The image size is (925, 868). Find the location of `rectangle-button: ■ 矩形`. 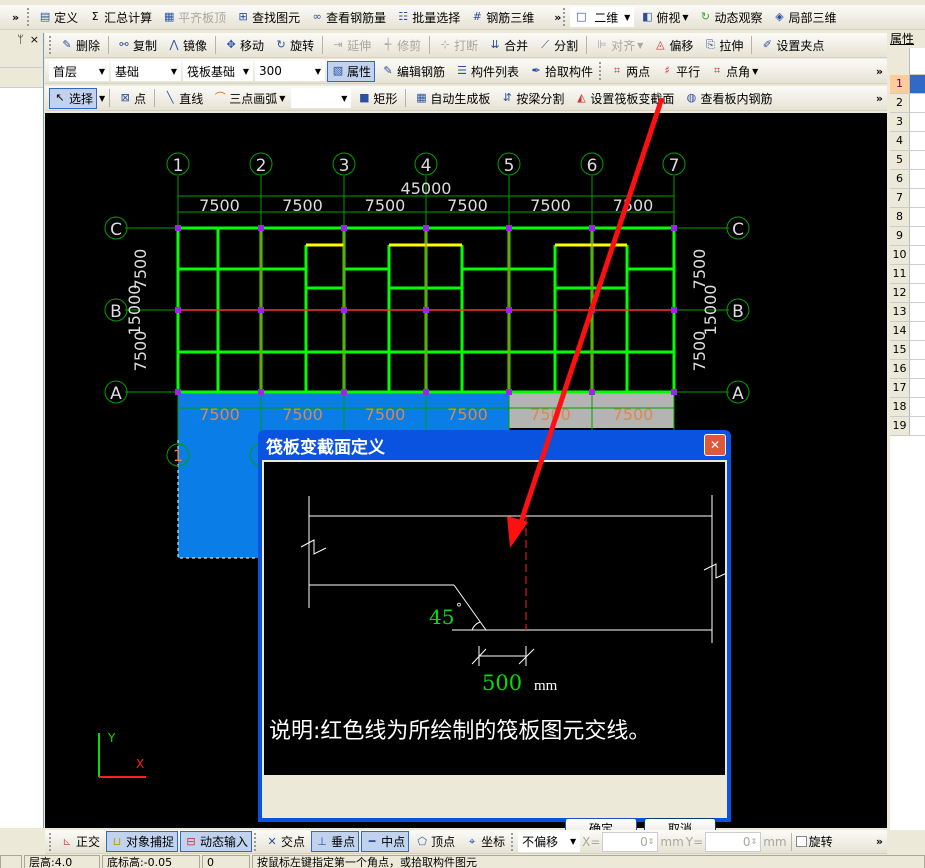

rectangle-button: ■ 矩形 is located at coordinates (377, 98).